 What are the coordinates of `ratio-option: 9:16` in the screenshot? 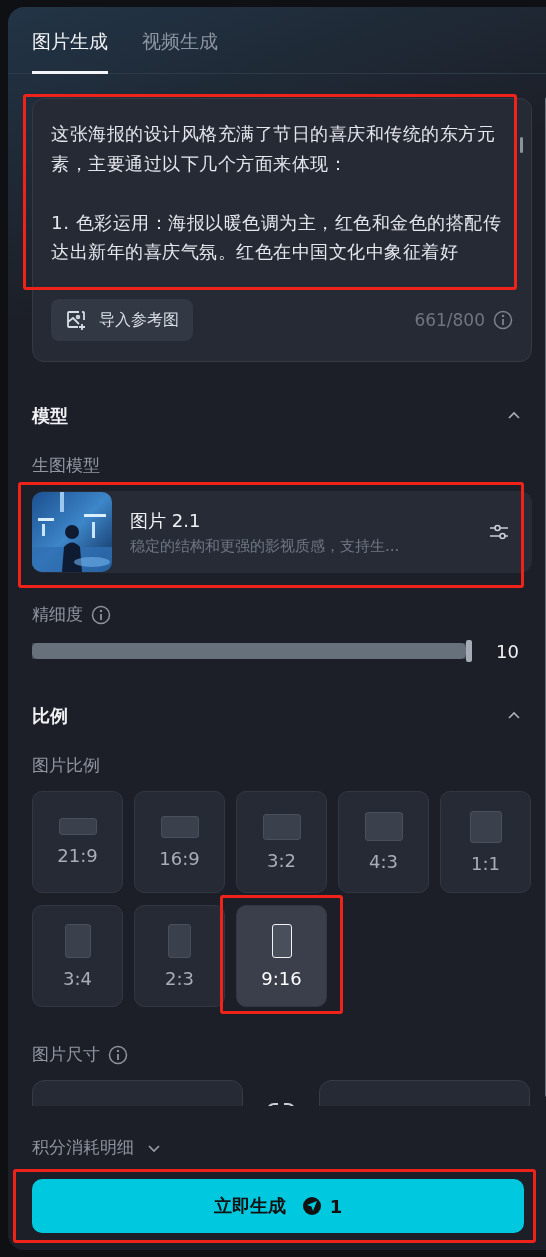 It's located at (281, 956).